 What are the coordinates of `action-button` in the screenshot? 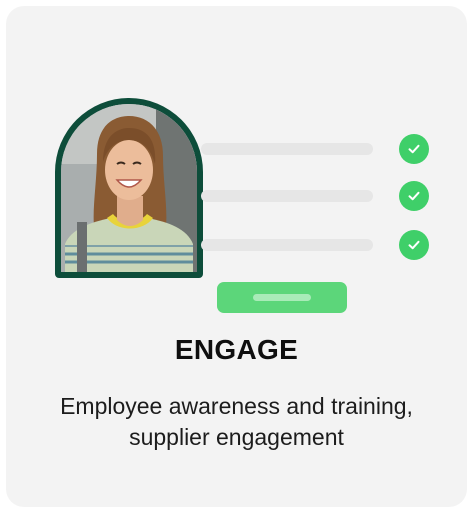 It's located at (282, 297).